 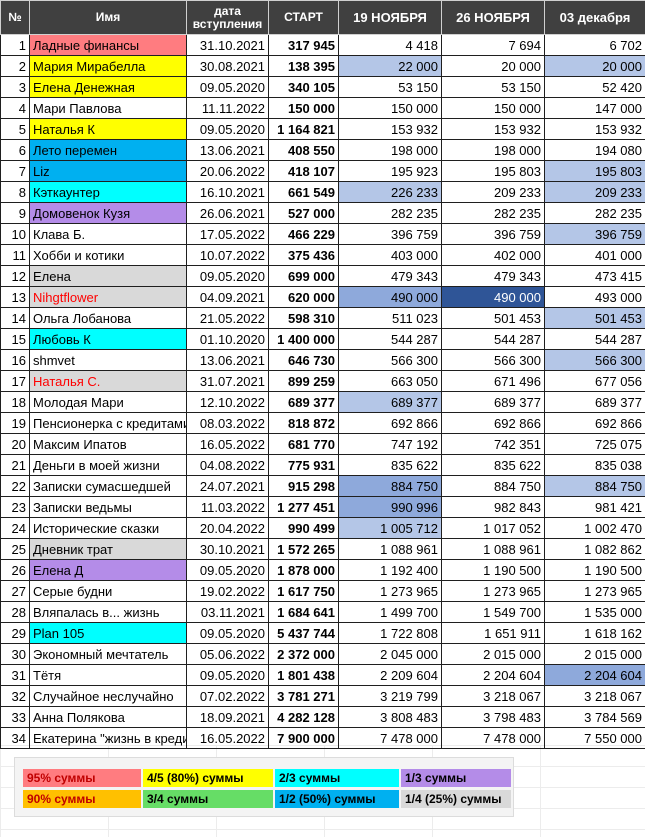 I want to click on start-amount-cell: 598 310, so click(x=303, y=318).